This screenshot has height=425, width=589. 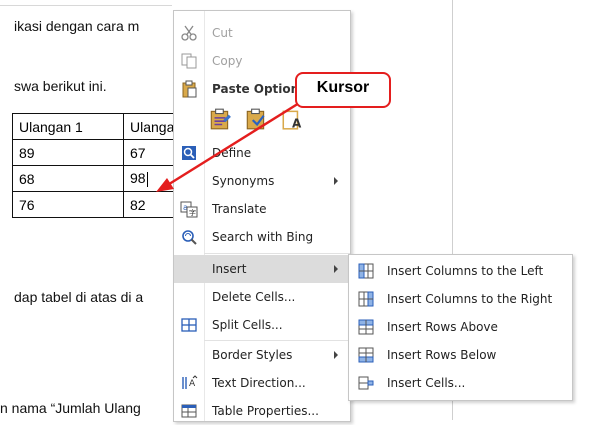 What do you see at coordinates (147, 179) in the screenshot?
I see `text-cursor` at bounding box center [147, 179].